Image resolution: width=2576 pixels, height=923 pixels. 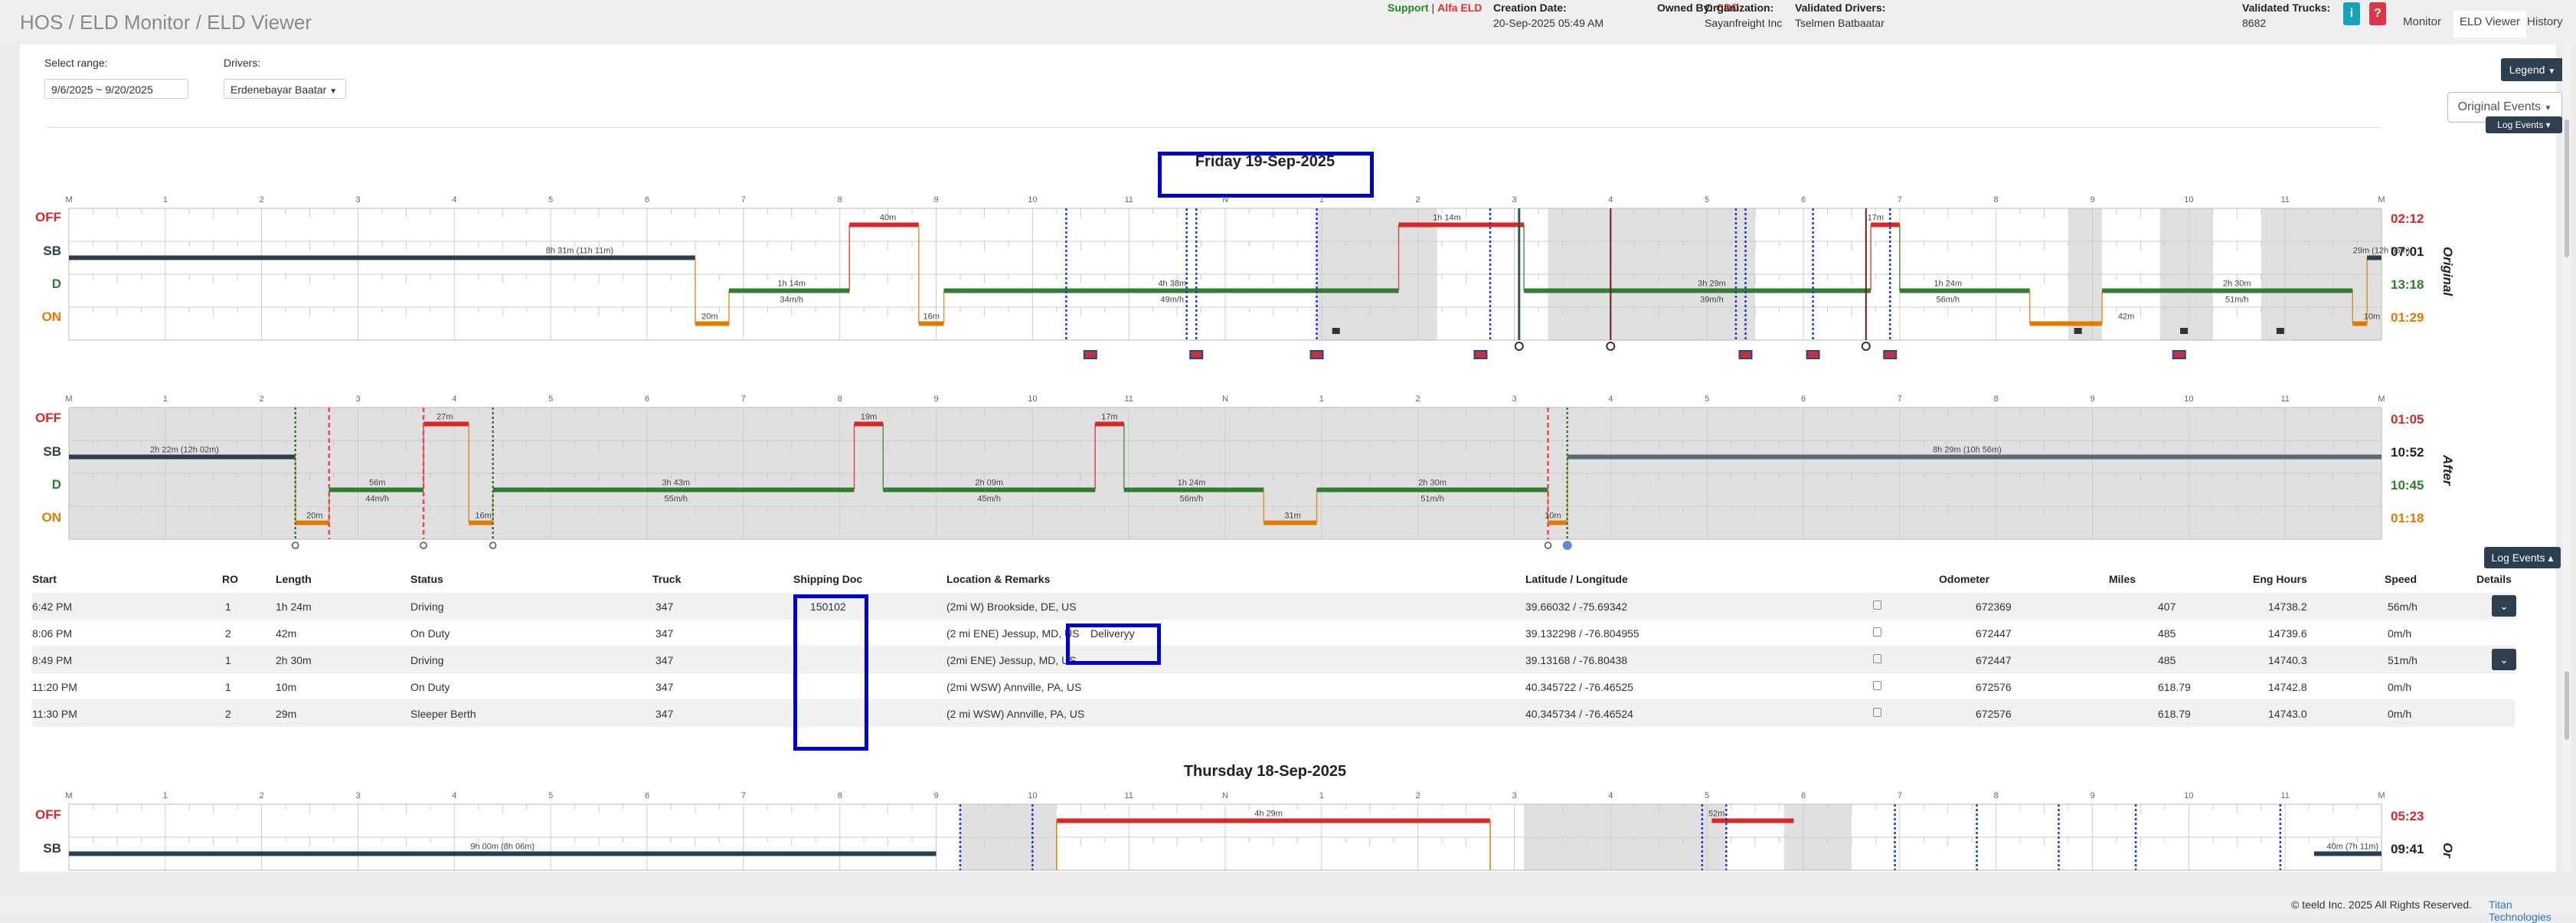 What do you see at coordinates (52, 634) in the screenshot?
I see `cell-start: 8:06 PM` at bounding box center [52, 634].